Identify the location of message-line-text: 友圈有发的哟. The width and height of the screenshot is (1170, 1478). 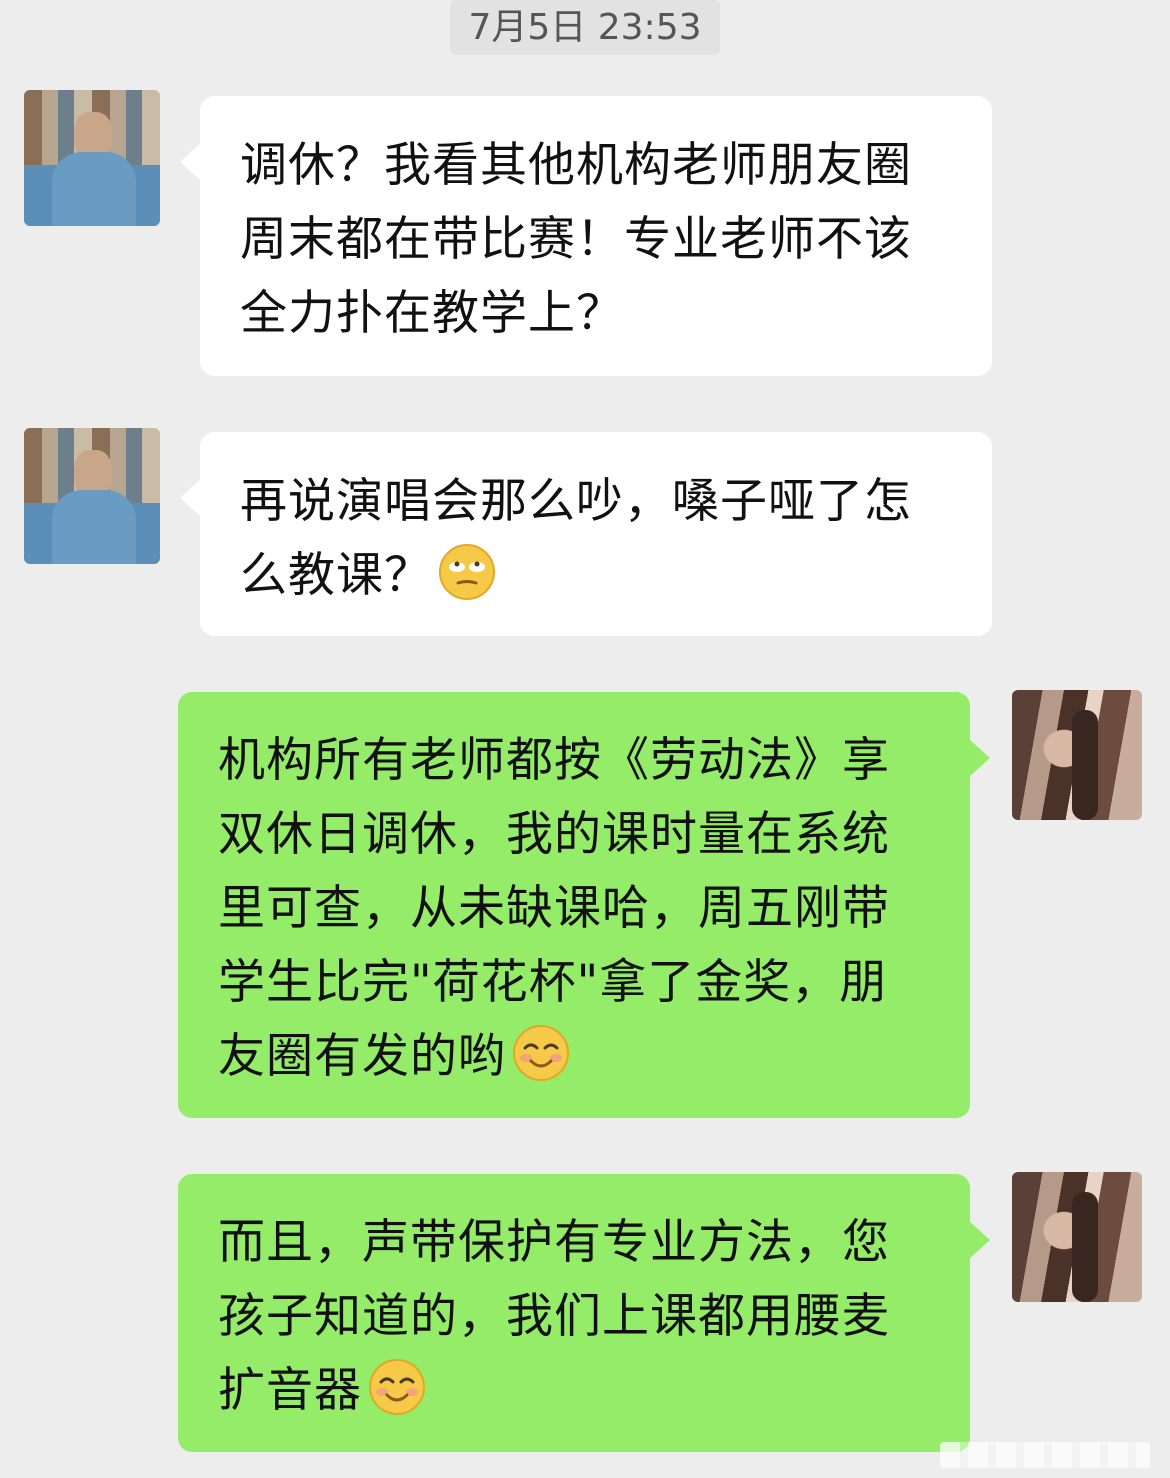
(362, 1056).